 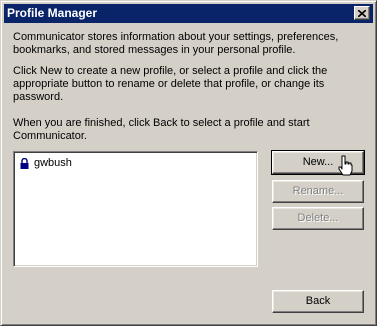 I want to click on back-button: Back, so click(x=318, y=301).